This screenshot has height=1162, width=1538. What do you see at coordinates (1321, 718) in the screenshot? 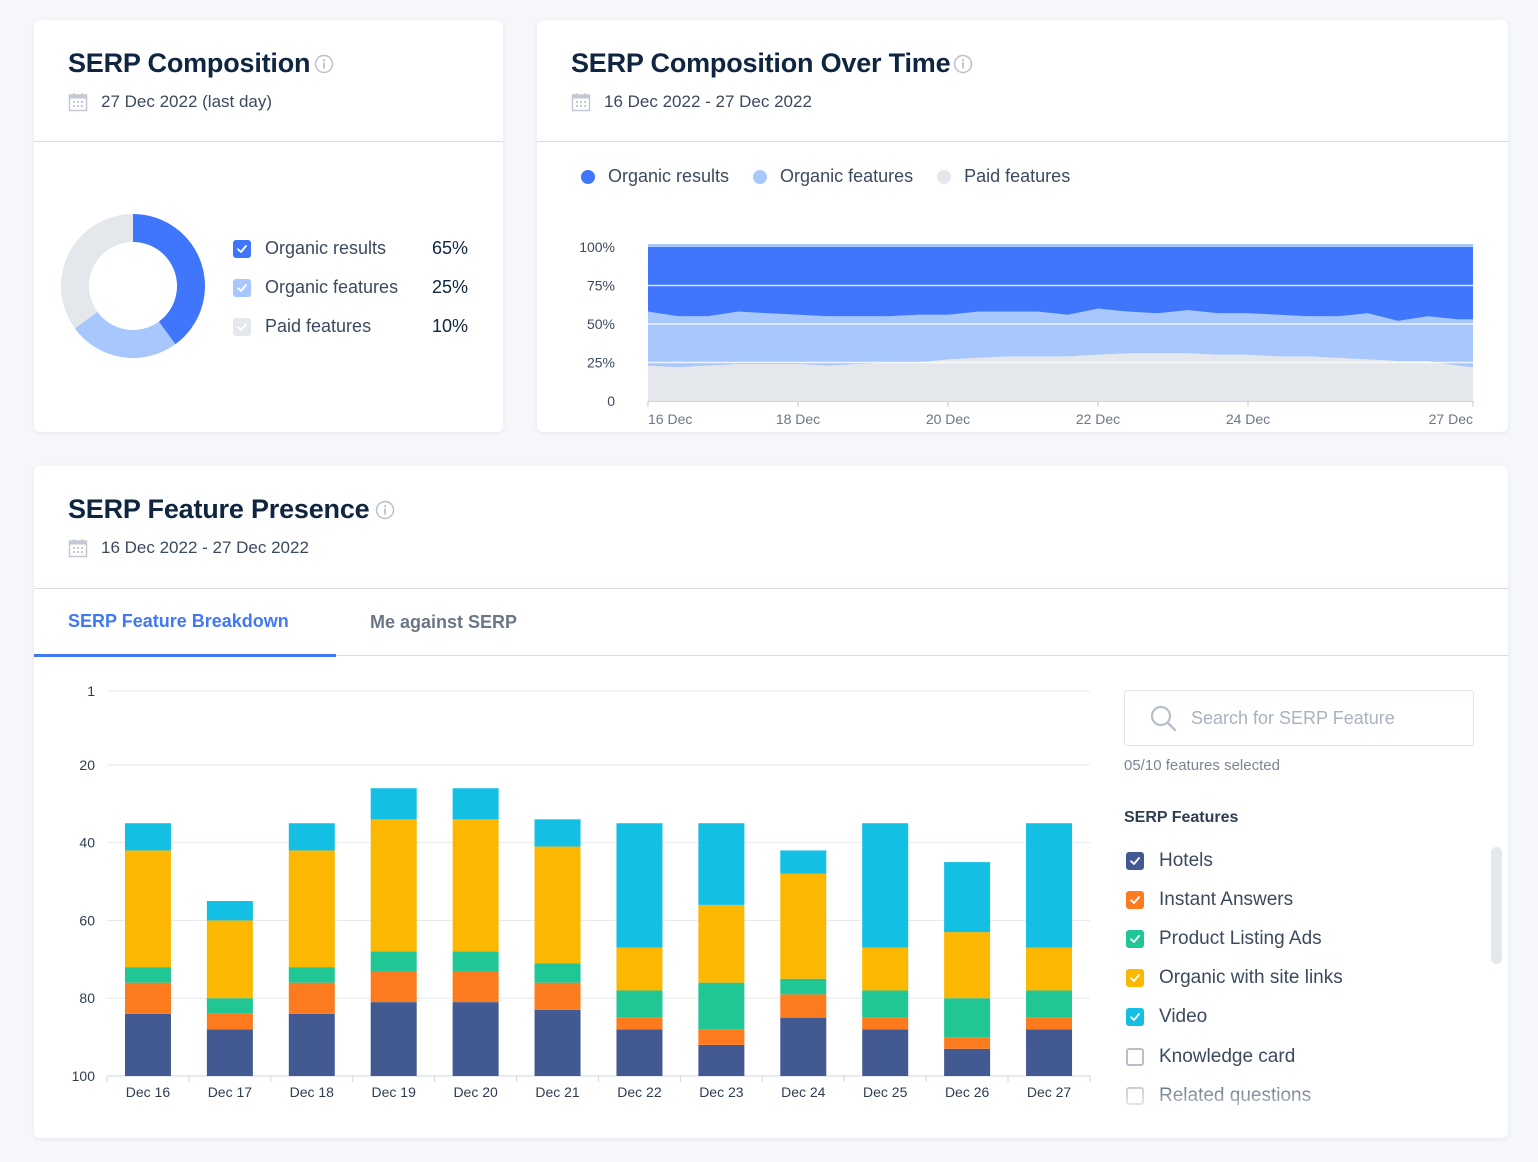
I see `feature-search-input` at bounding box center [1321, 718].